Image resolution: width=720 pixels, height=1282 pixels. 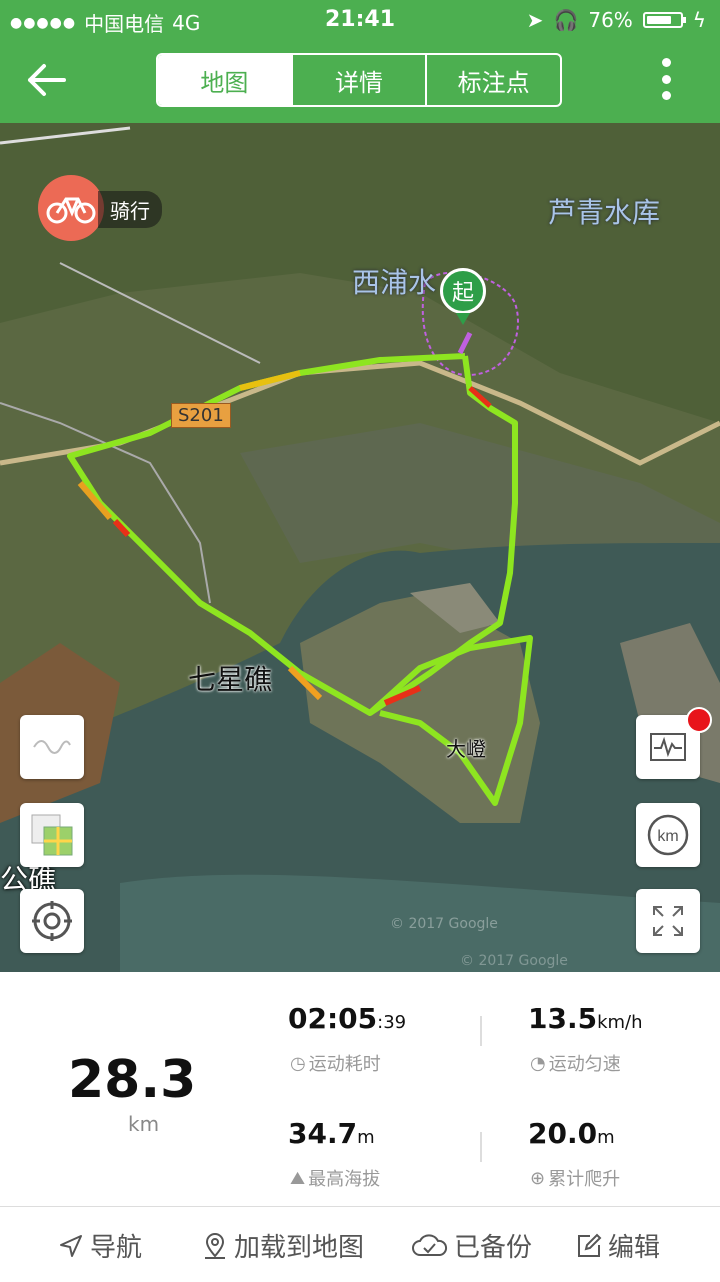 I want to click on map-pin-icon, so click(x=215, y=1245).